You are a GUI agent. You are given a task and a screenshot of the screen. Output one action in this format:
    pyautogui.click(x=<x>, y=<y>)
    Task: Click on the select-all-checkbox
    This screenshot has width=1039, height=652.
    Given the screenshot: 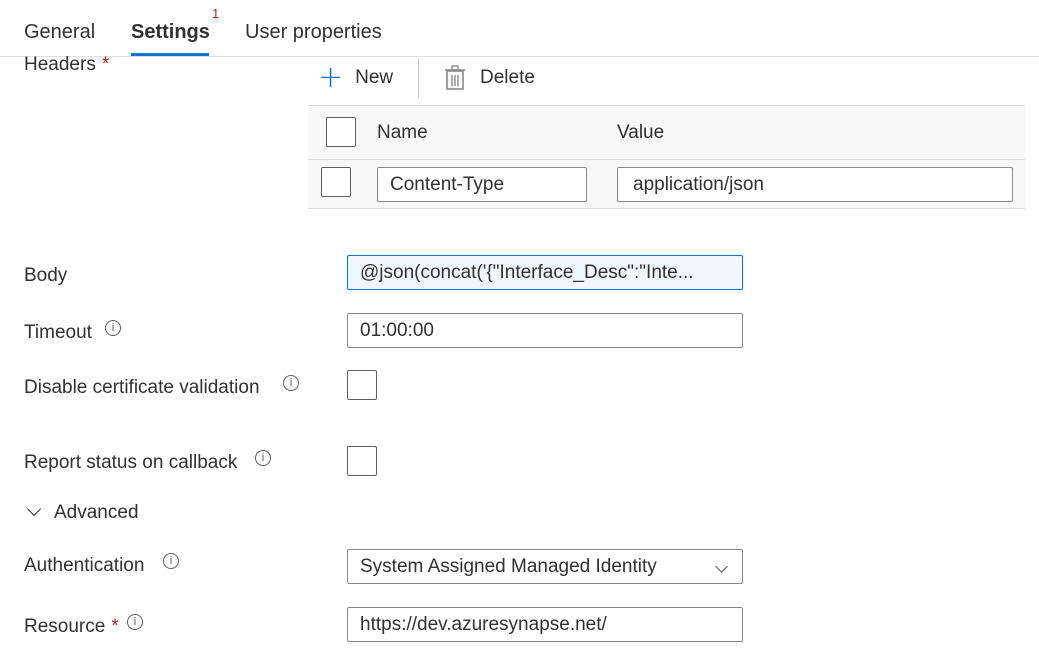 What is the action you would take?
    pyautogui.click(x=341, y=132)
    